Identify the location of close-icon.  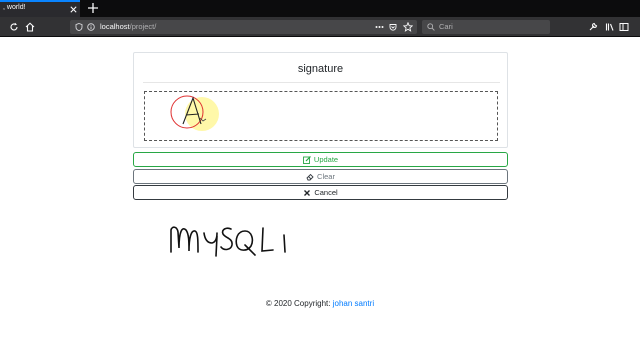
(307, 192).